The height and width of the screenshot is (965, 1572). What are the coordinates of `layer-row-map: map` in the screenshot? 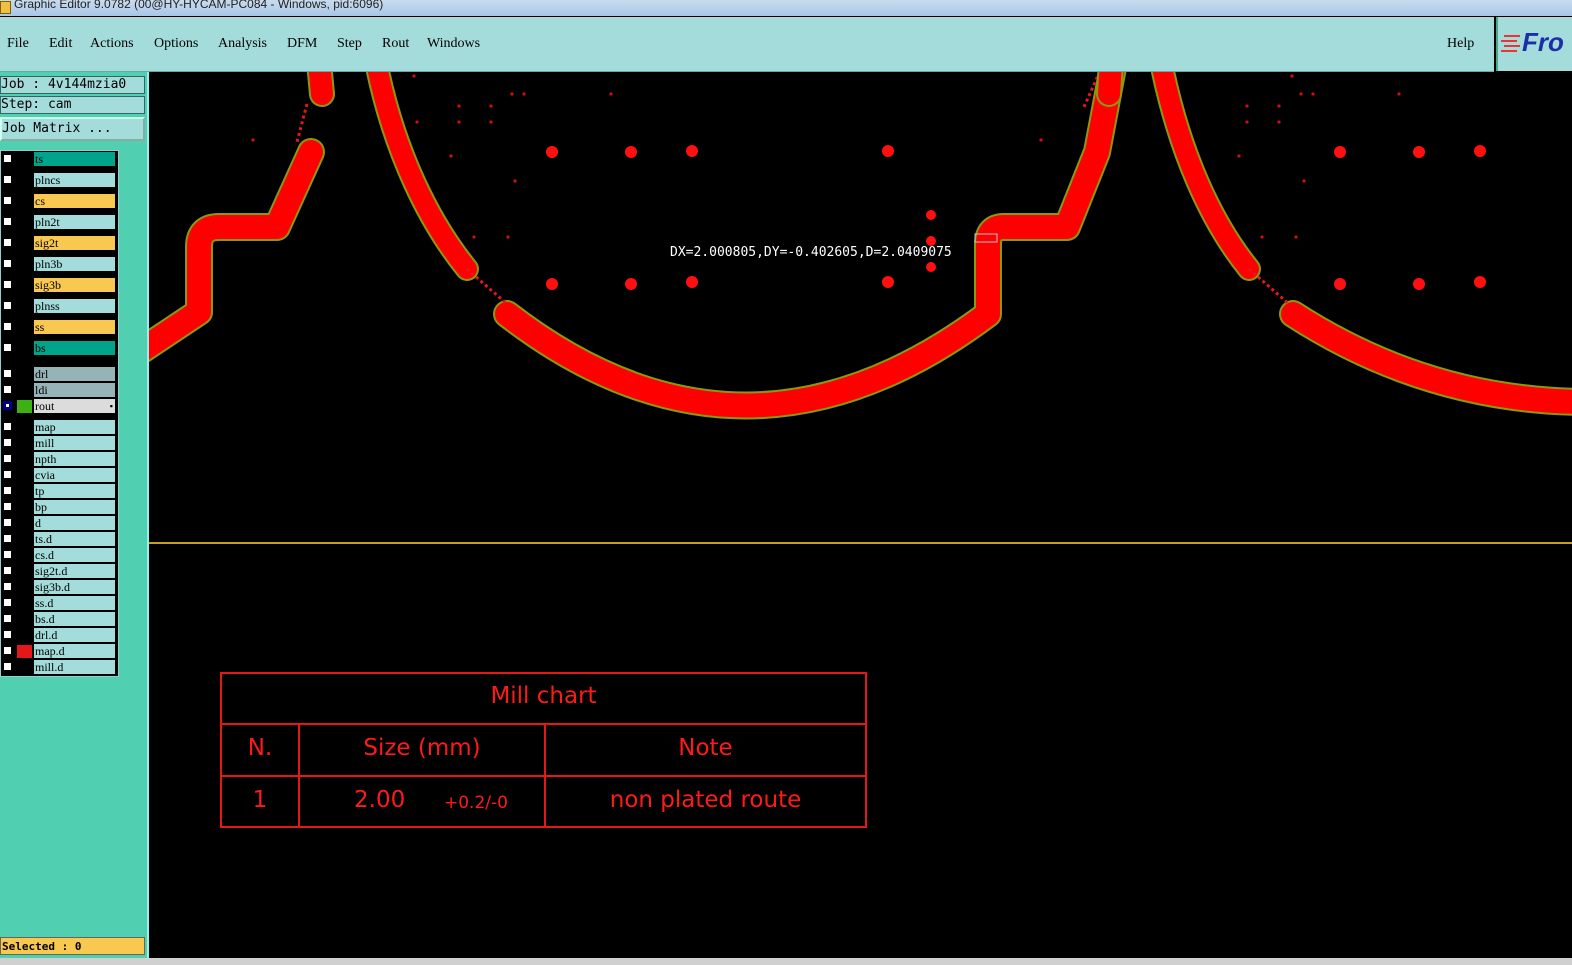 It's located at (58, 427).